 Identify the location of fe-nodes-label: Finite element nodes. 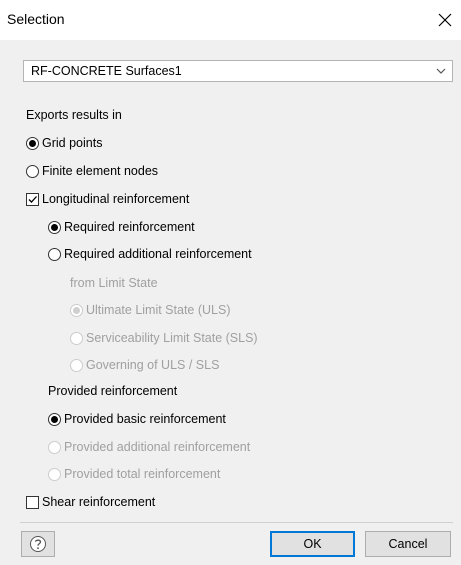
(100, 171).